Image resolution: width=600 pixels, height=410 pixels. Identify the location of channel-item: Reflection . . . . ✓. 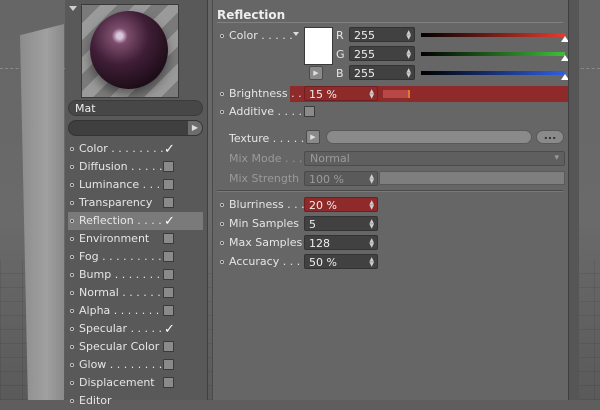
(135, 221).